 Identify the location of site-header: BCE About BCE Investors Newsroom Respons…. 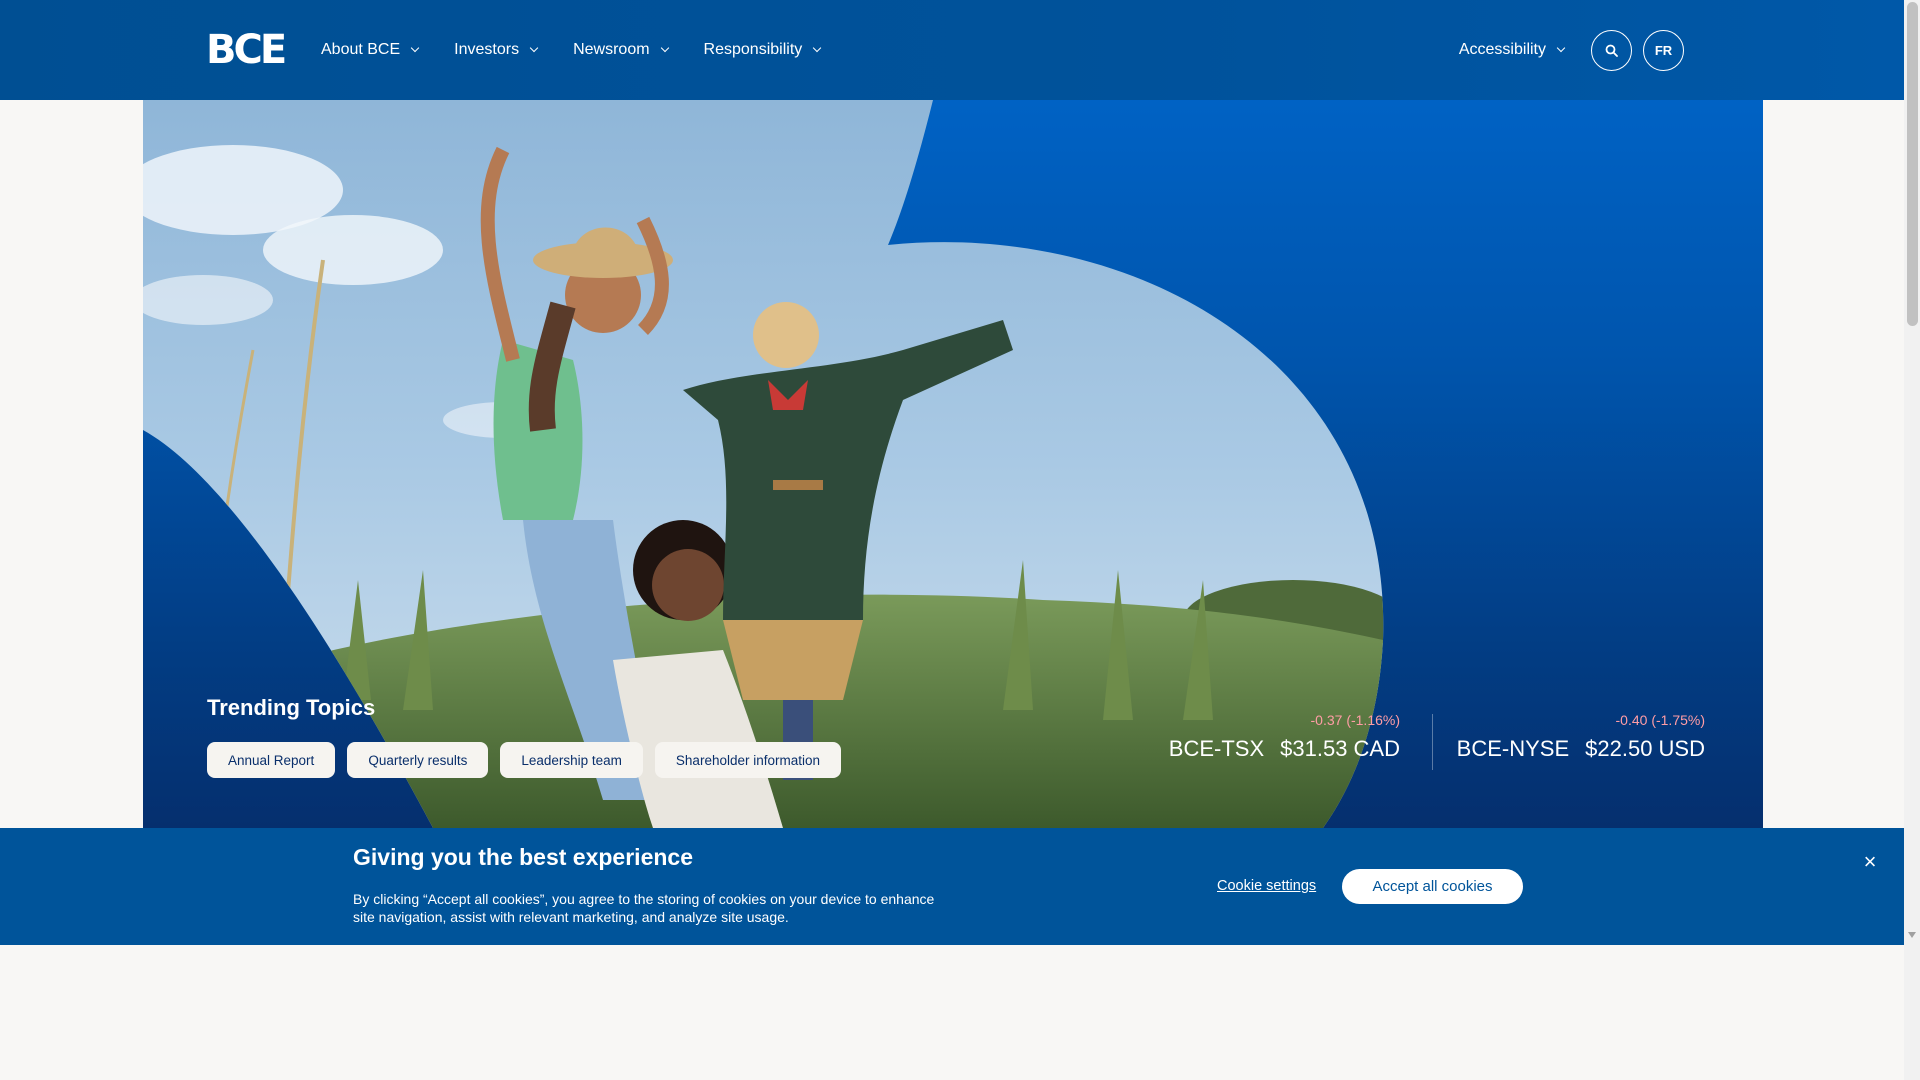
(952, 50).